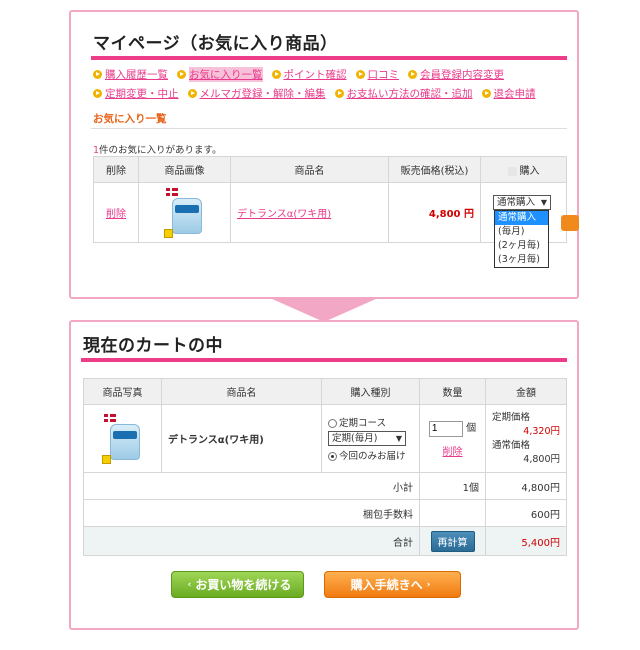 The image size is (640, 650). I want to click on teiki-price: 4,320円, so click(541, 431).